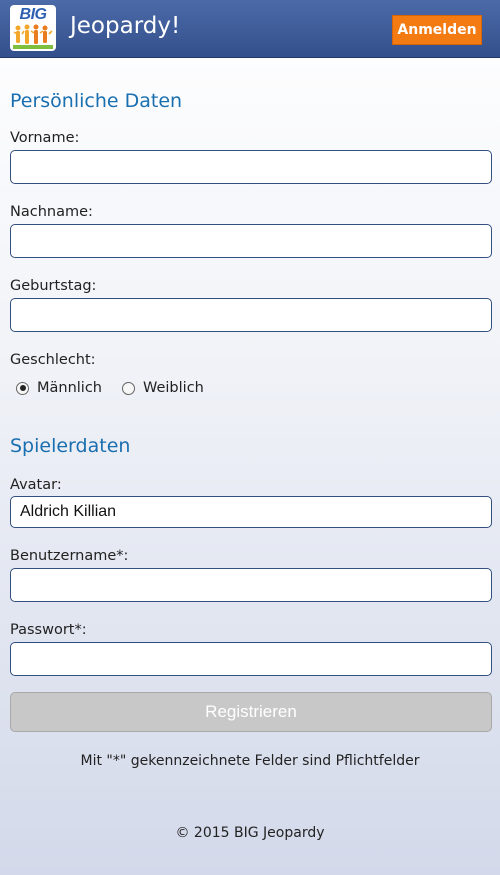 This screenshot has width=500, height=875. I want to click on birthday-input, so click(251, 315).